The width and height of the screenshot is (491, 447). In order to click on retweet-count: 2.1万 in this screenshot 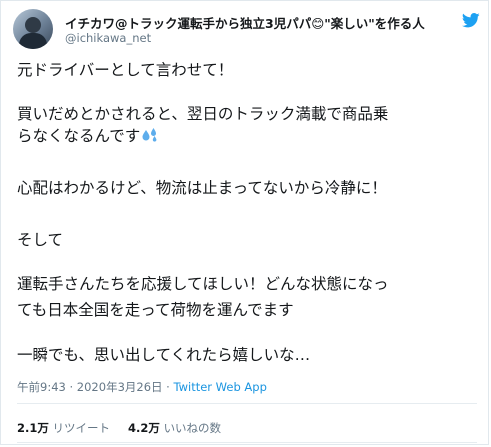, I will do `click(33, 428)`.